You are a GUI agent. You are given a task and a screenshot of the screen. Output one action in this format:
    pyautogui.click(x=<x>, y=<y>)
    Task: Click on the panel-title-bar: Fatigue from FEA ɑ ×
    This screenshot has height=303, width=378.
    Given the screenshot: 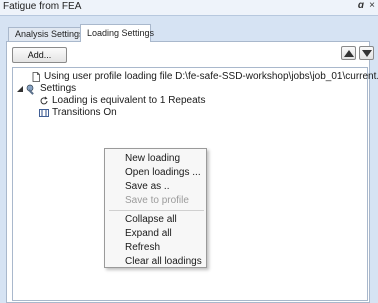 What is the action you would take?
    pyautogui.click(x=189, y=8)
    